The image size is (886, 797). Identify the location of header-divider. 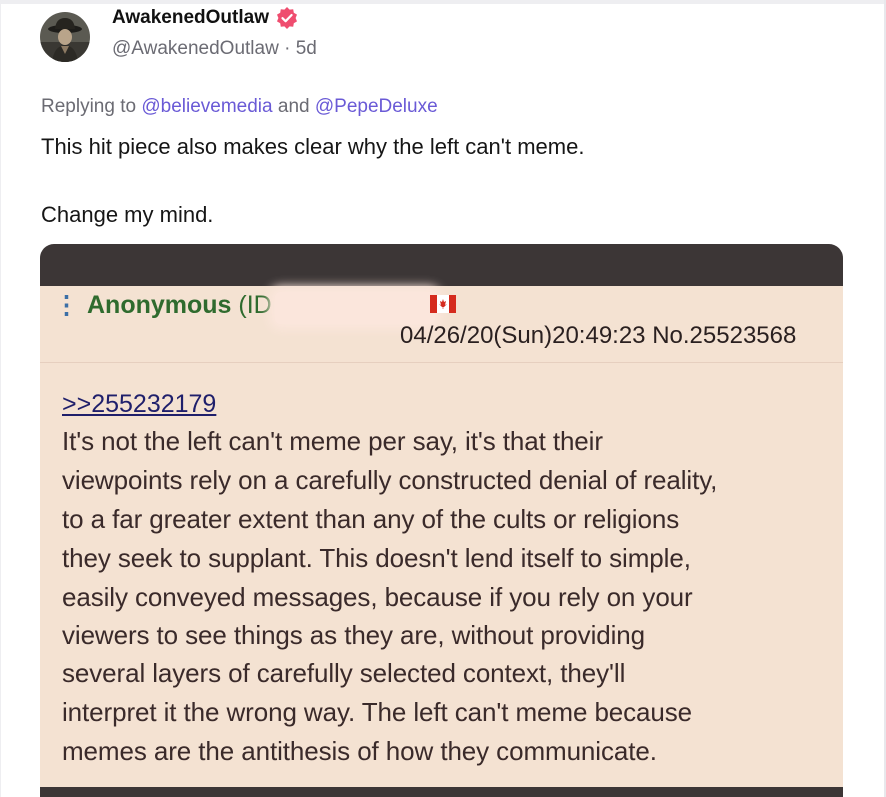
(441, 362).